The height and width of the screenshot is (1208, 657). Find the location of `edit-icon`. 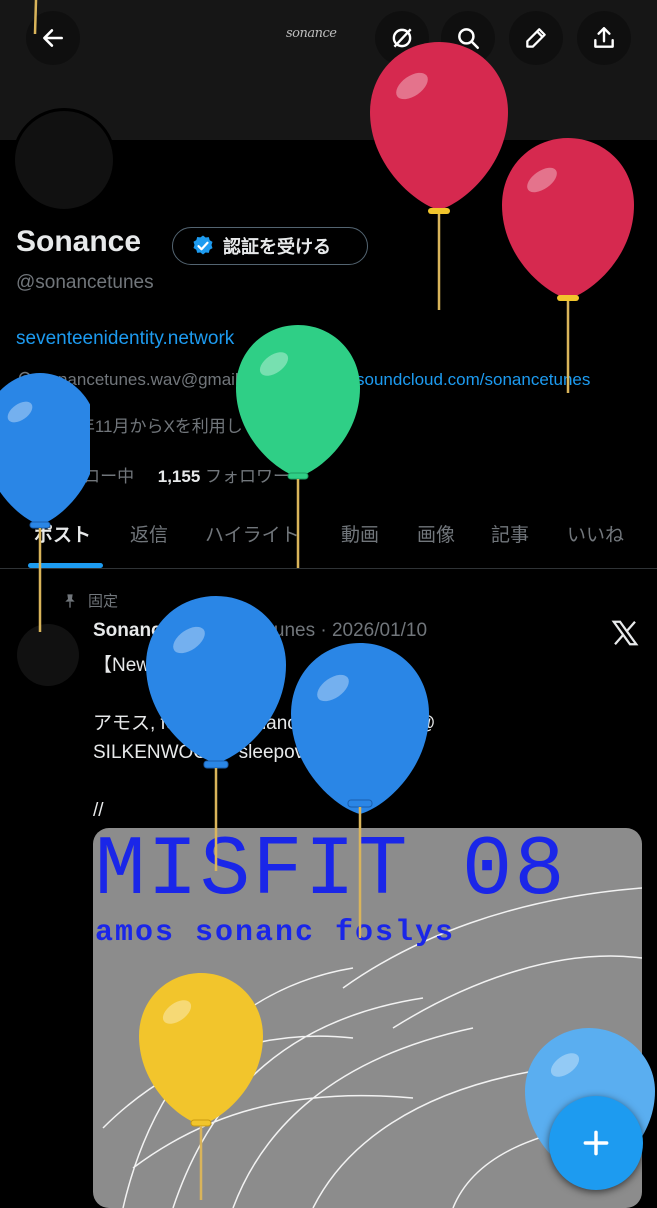

edit-icon is located at coordinates (536, 38).